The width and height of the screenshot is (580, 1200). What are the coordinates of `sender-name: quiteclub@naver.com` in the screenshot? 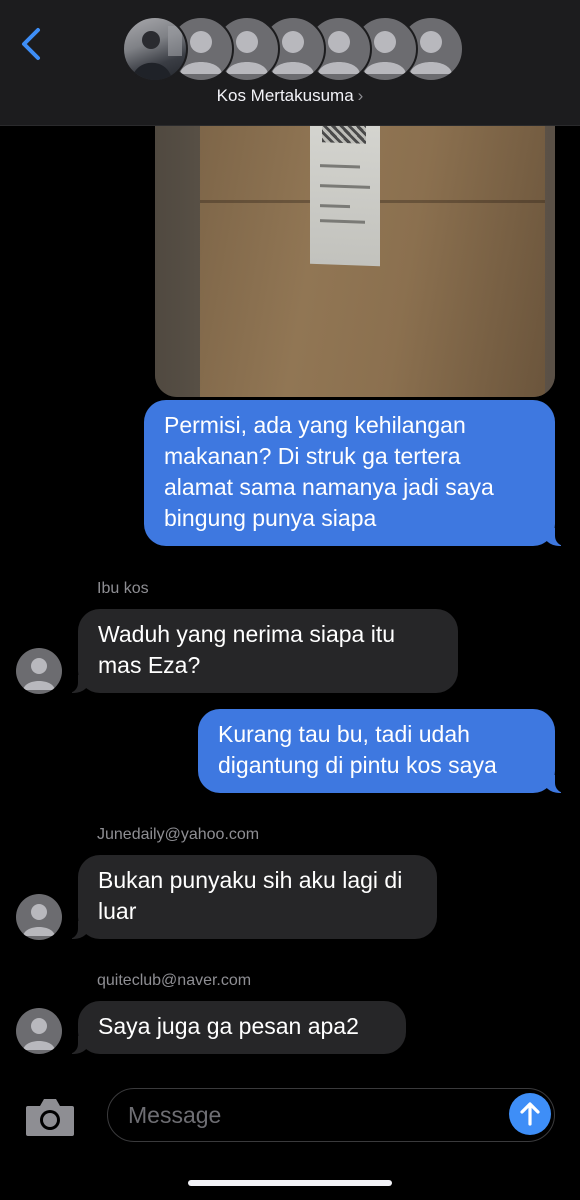 It's located at (174, 980).